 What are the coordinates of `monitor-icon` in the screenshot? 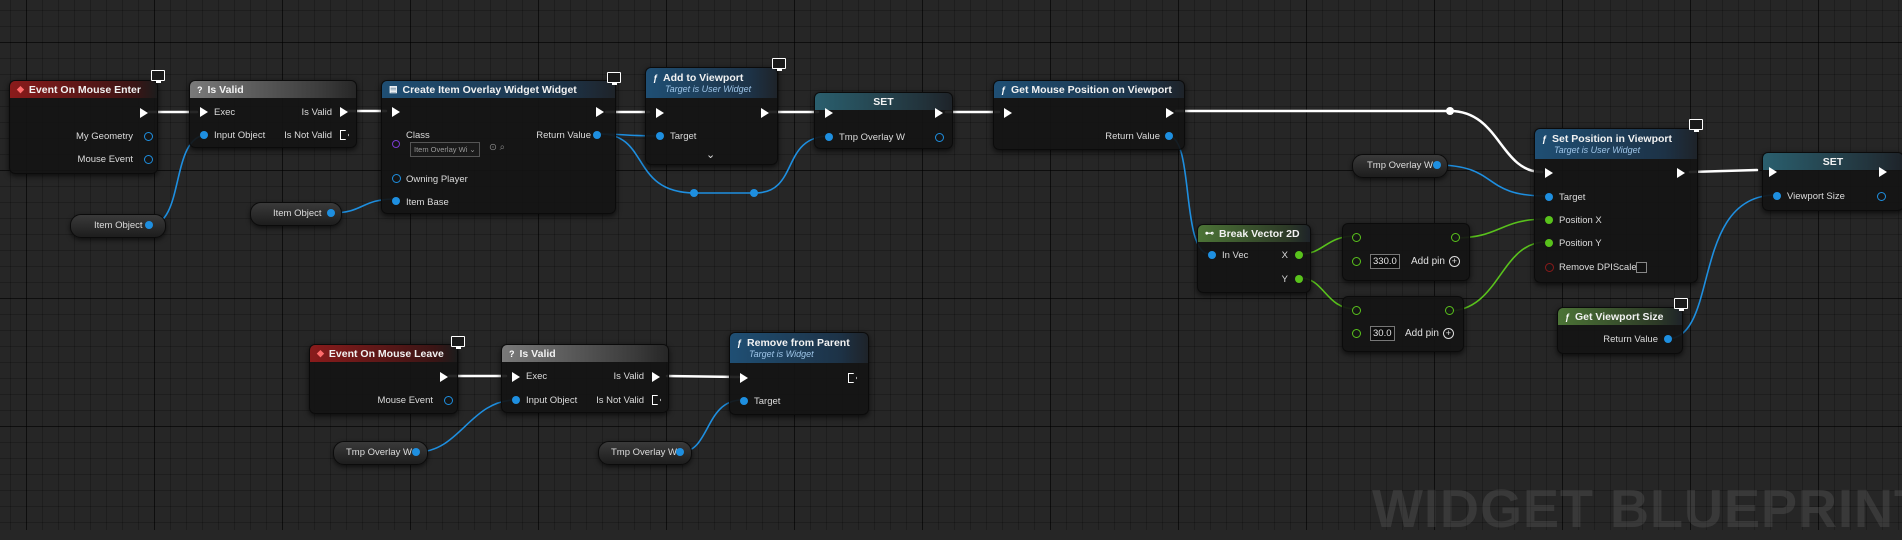 It's located at (1695, 125).